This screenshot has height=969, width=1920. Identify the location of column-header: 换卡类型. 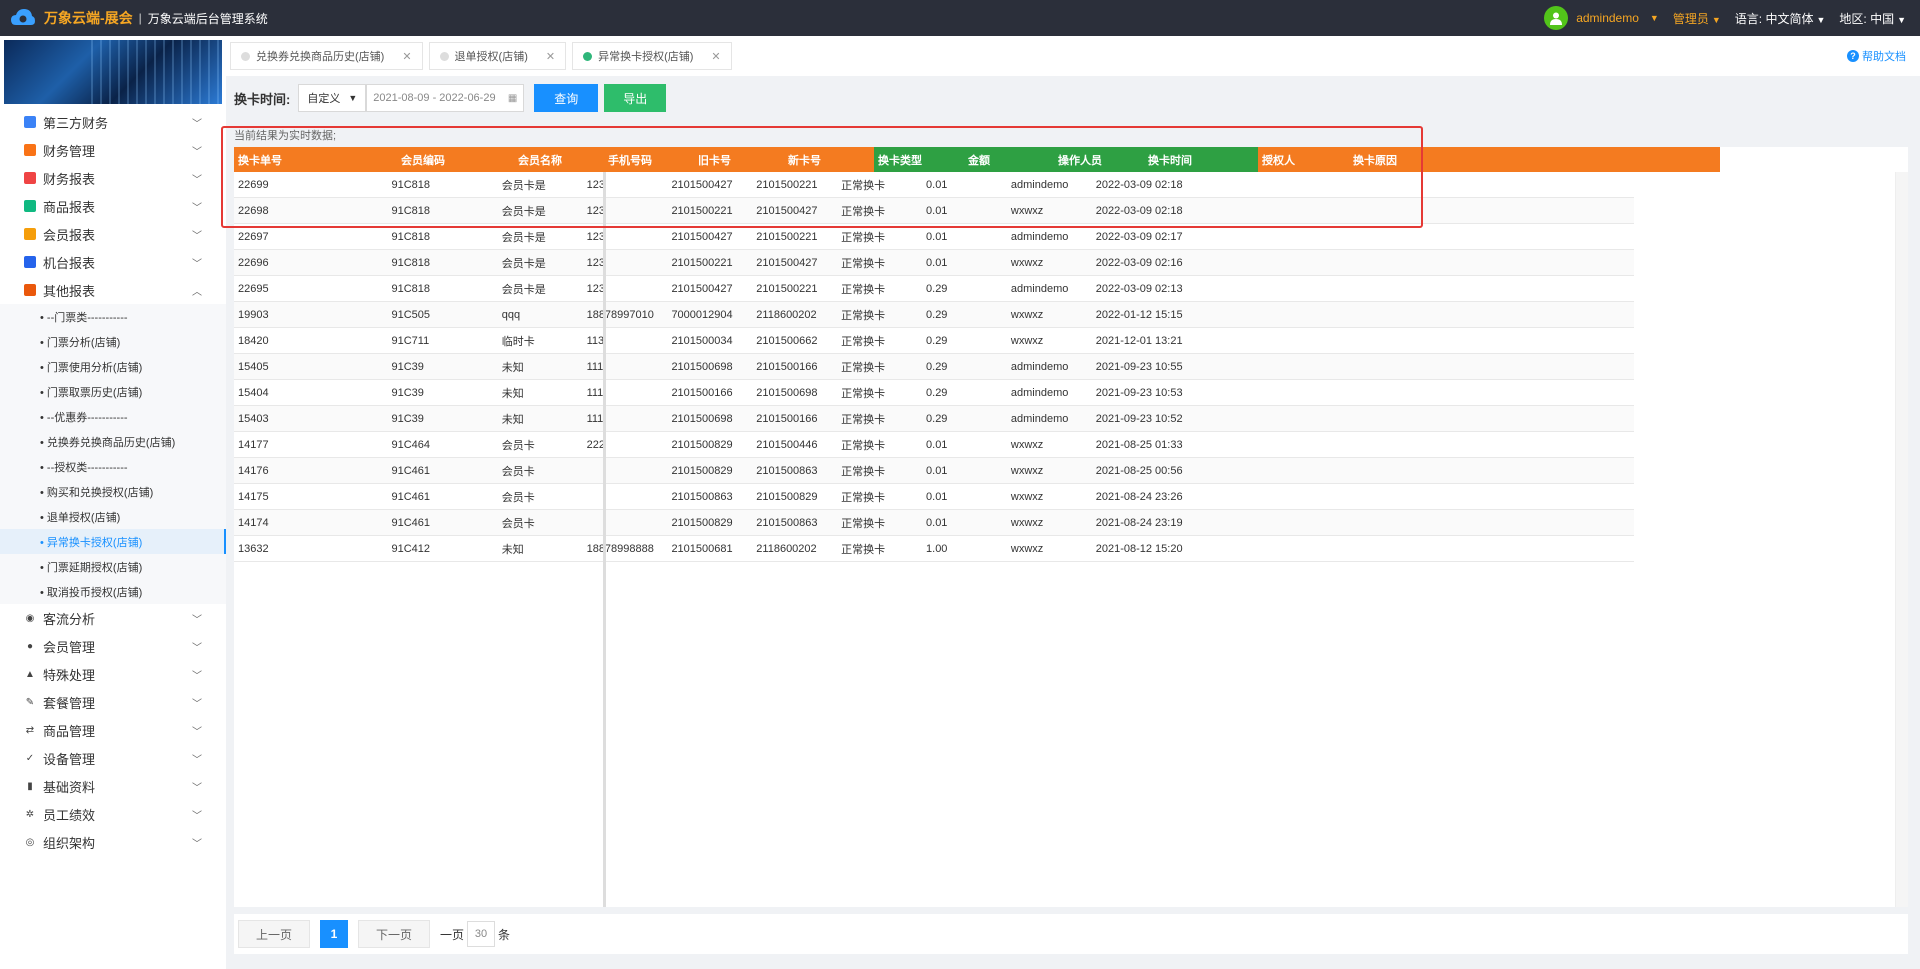
(919, 159).